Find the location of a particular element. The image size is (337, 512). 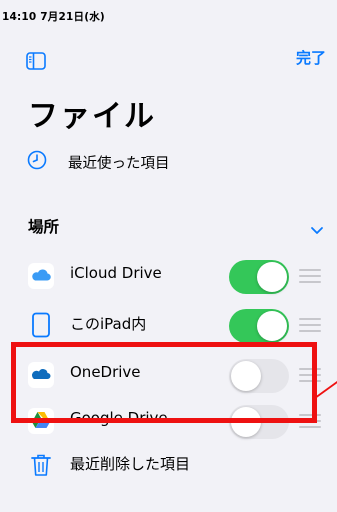

clock-icon is located at coordinates (37, 162).